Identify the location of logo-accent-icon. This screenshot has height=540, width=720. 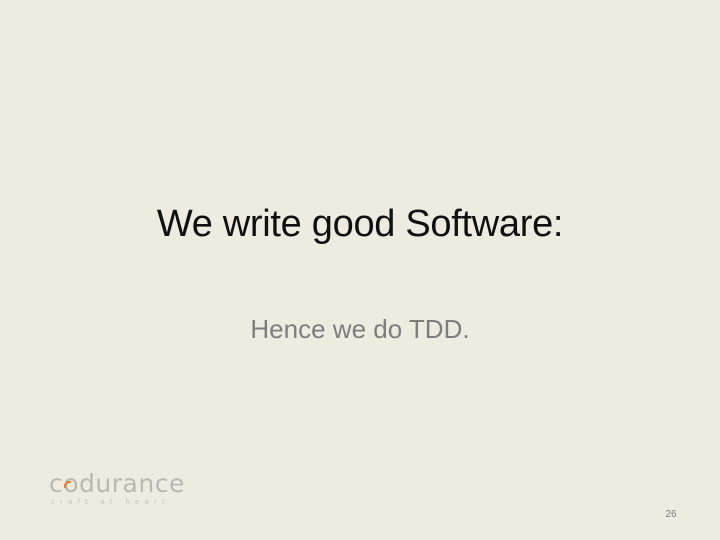
(68, 484).